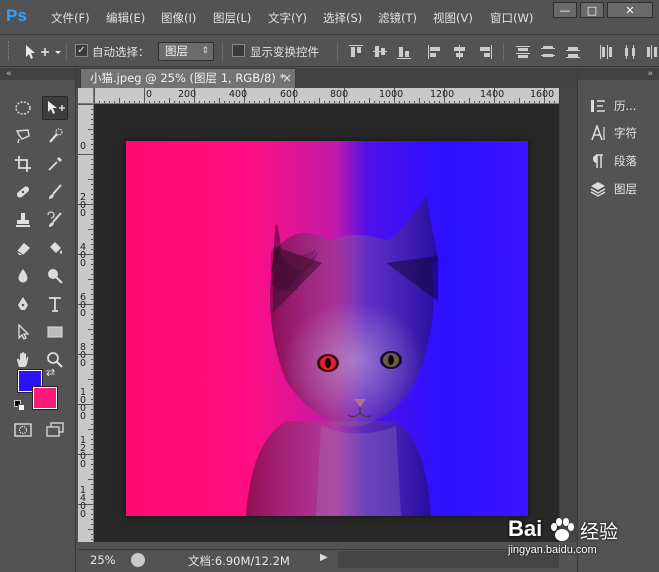 The width and height of the screenshot is (659, 572). Describe the element at coordinates (342, 18) in the screenshot. I see `menu-select: 选择(S)` at that location.